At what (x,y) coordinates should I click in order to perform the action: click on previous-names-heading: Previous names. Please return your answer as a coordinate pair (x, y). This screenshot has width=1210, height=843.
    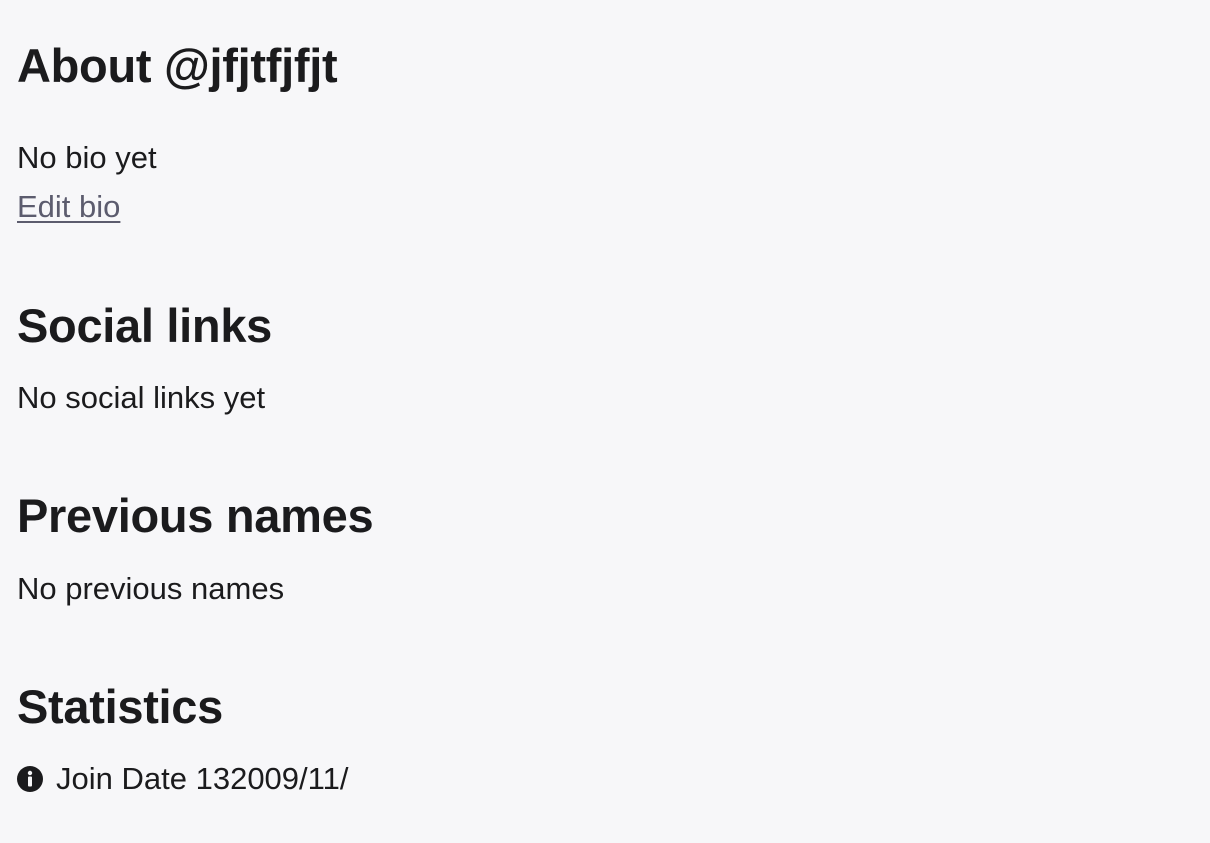
    Looking at the image, I should click on (195, 515).